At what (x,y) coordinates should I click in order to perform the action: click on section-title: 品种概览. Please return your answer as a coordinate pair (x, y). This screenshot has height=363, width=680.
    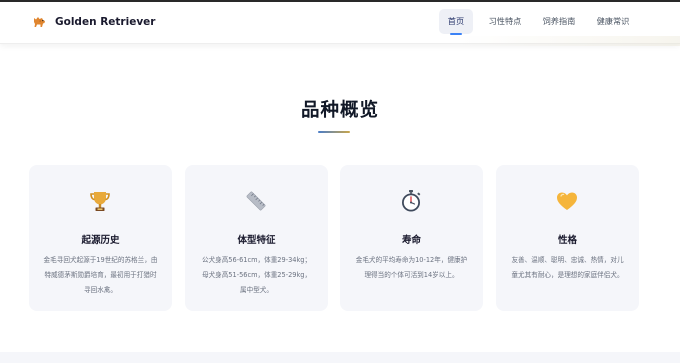
    Looking at the image, I should click on (339, 110).